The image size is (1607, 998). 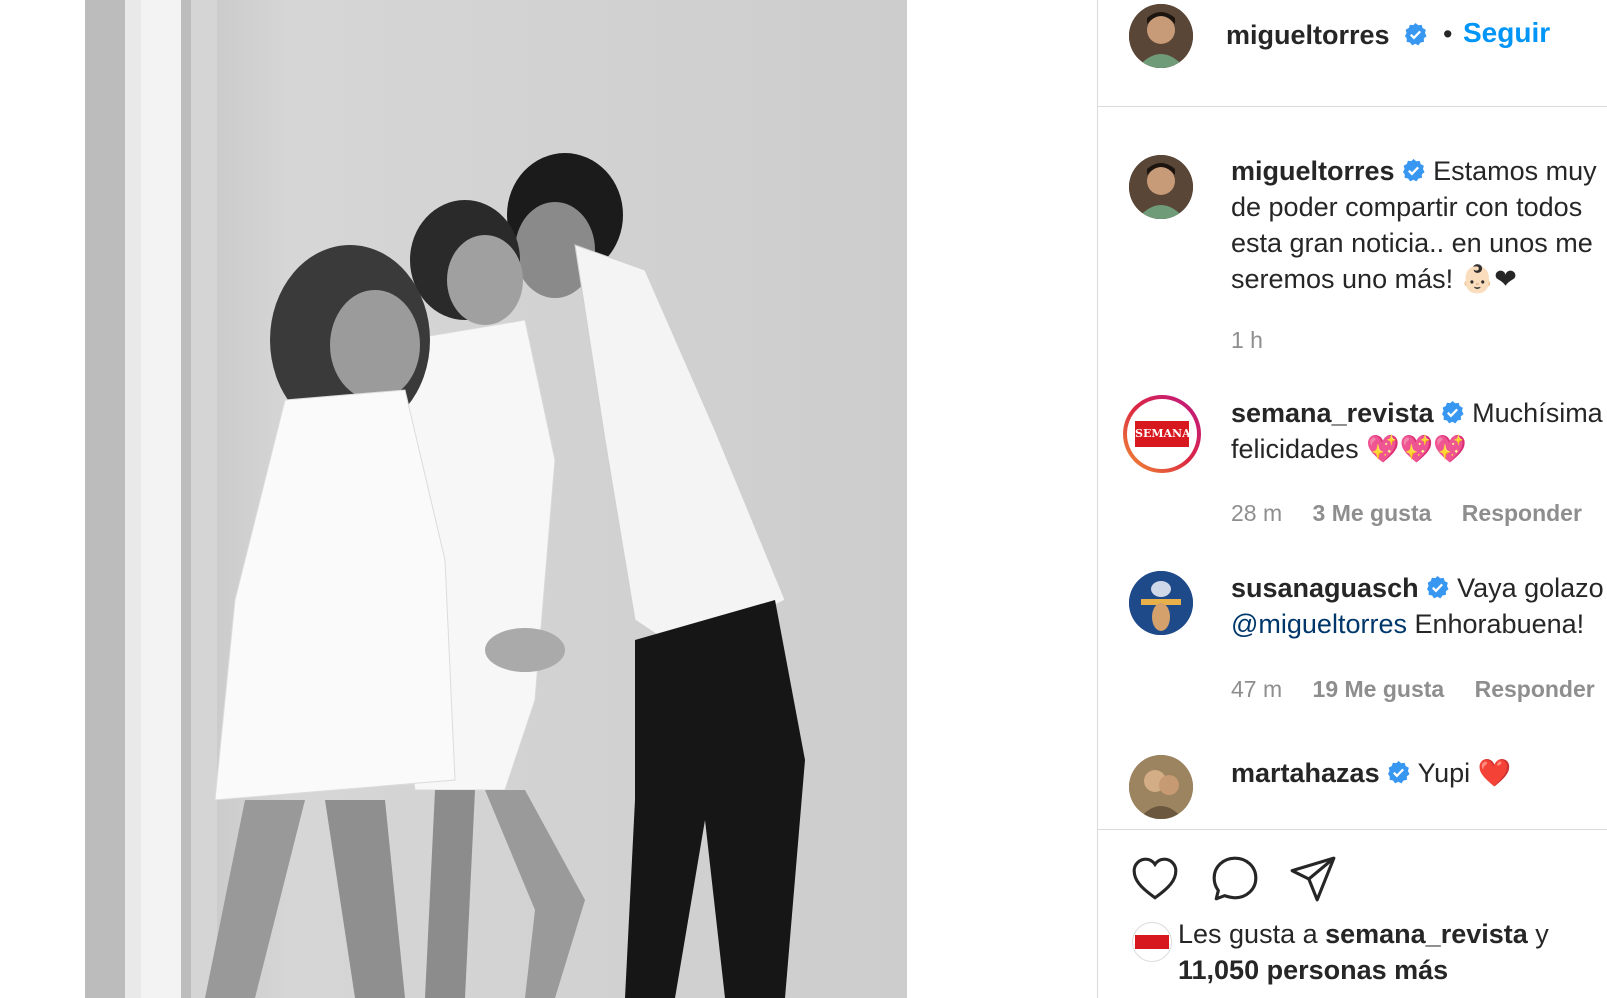 I want to click on comment-time: 28 m, so click(x=1256, y=513).